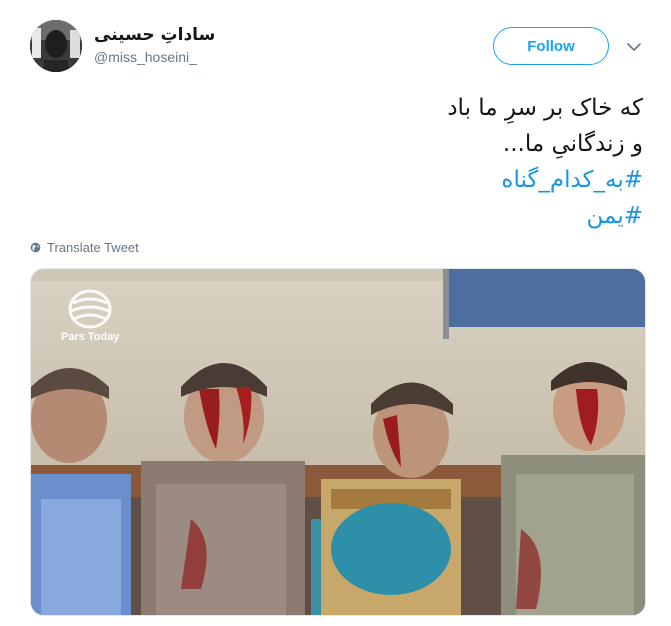 The height and width of the screenshot is (626, 671). I want to click on follow-button: Follow, so click(551, 46).